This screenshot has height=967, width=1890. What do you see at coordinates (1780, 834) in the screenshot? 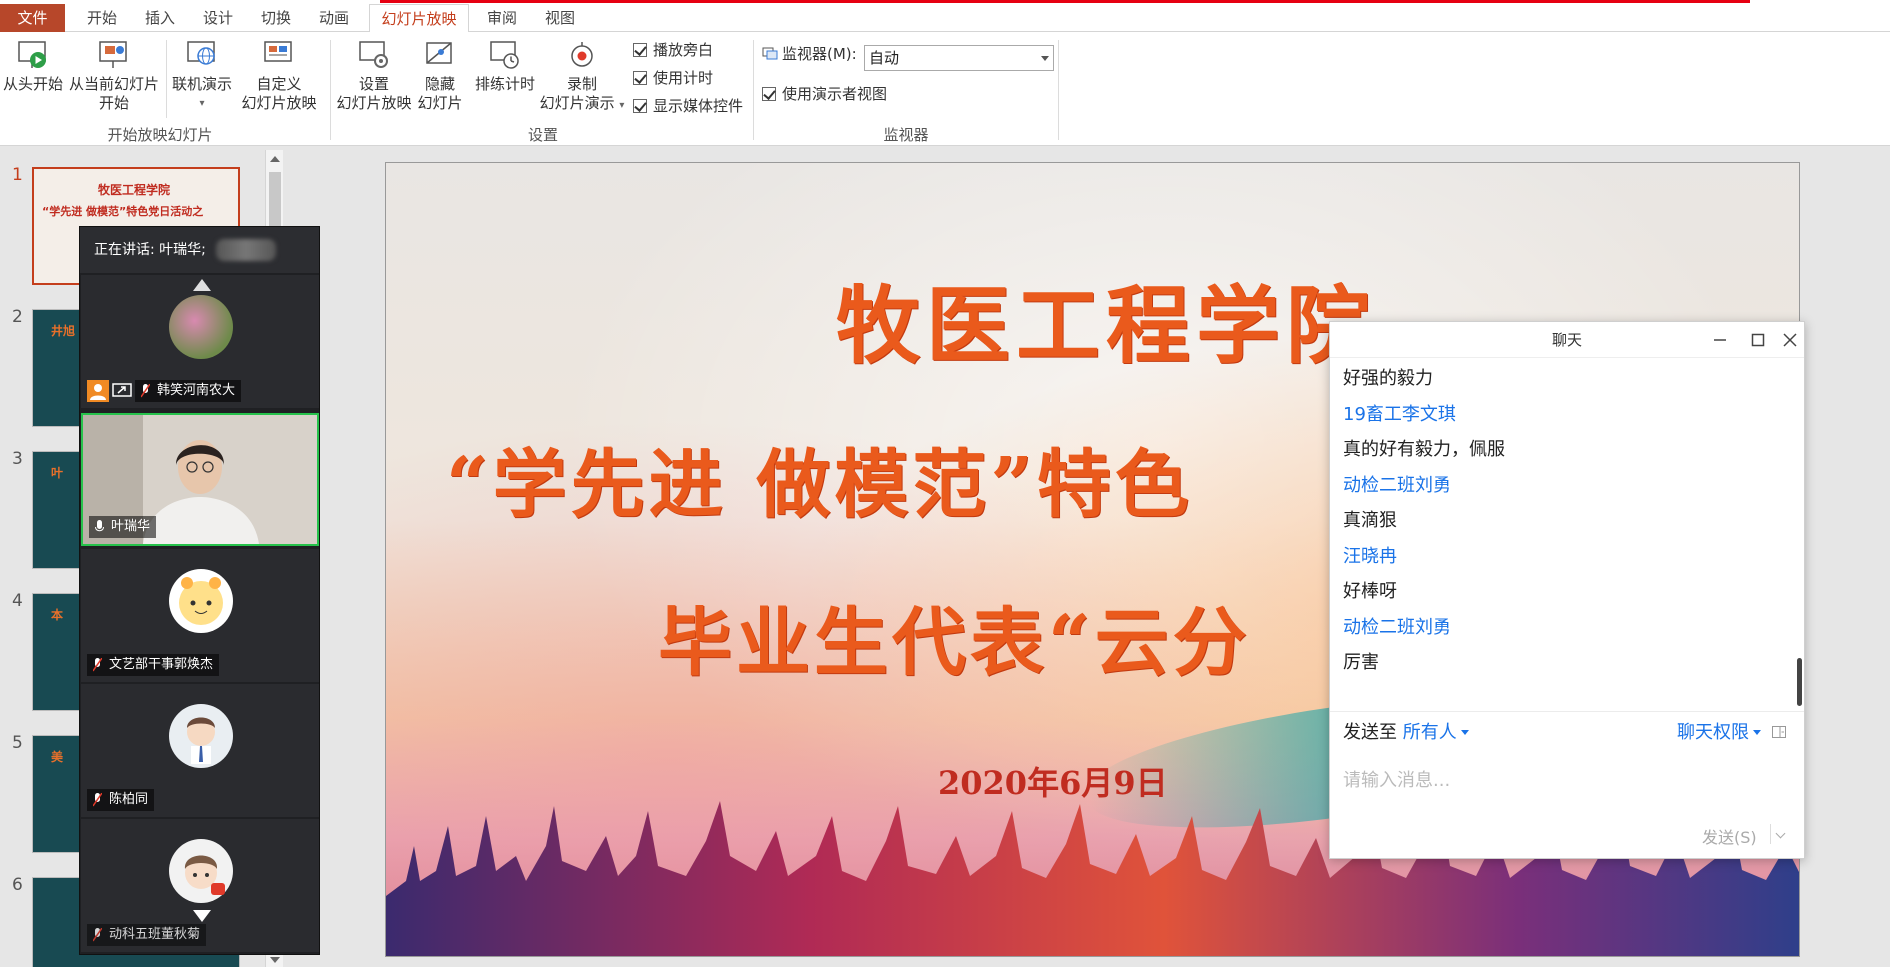
I see `send-options-dropdown` at bounding box center [1780, 834].